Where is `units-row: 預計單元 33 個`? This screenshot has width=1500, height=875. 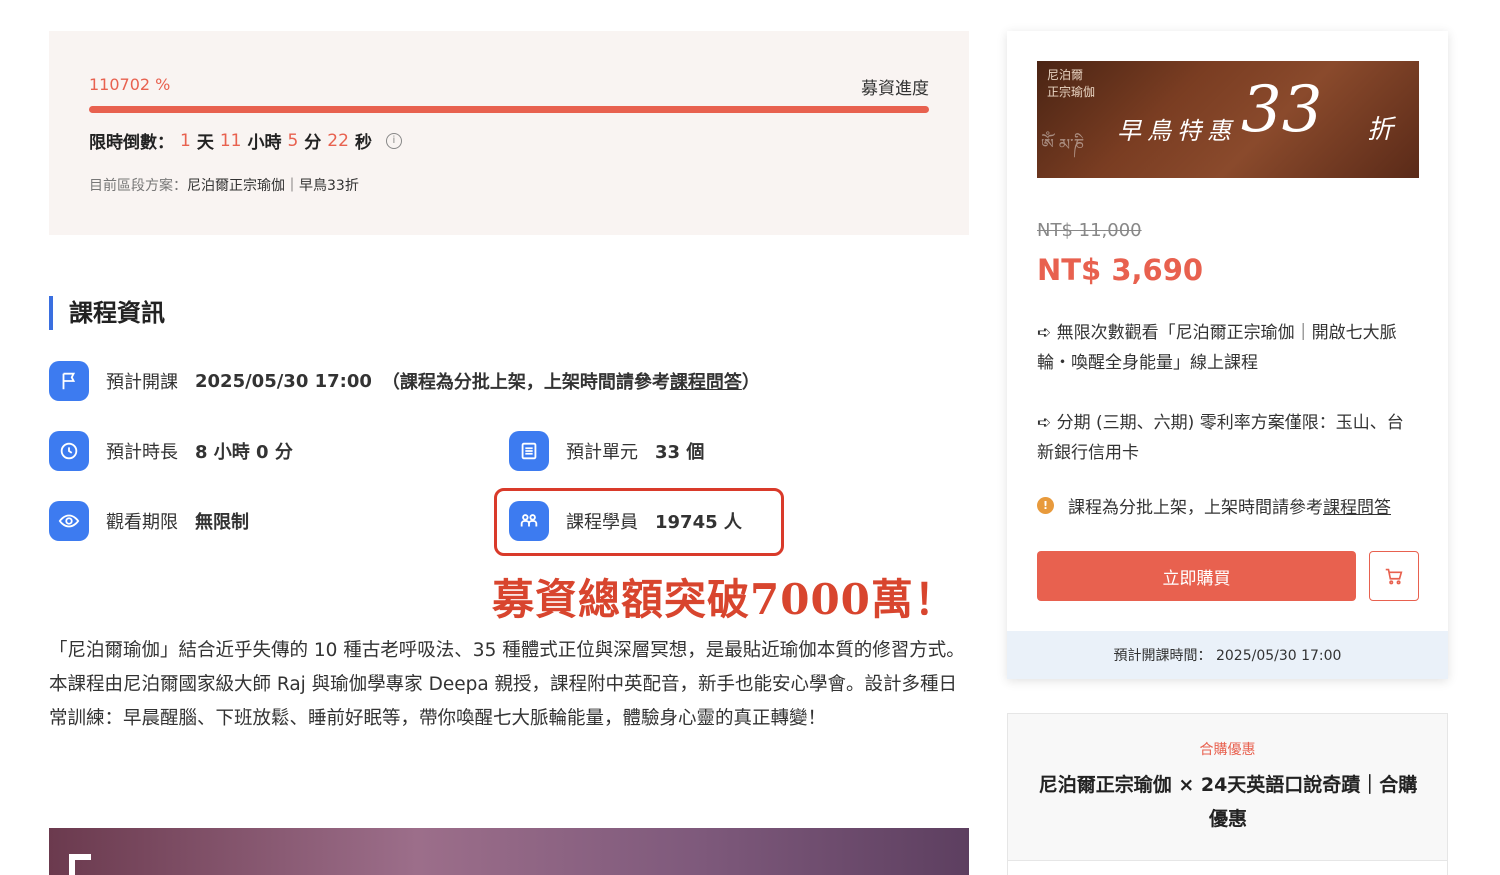
units-row: 預計單元 33 個 is located at coordinates (606, 451).